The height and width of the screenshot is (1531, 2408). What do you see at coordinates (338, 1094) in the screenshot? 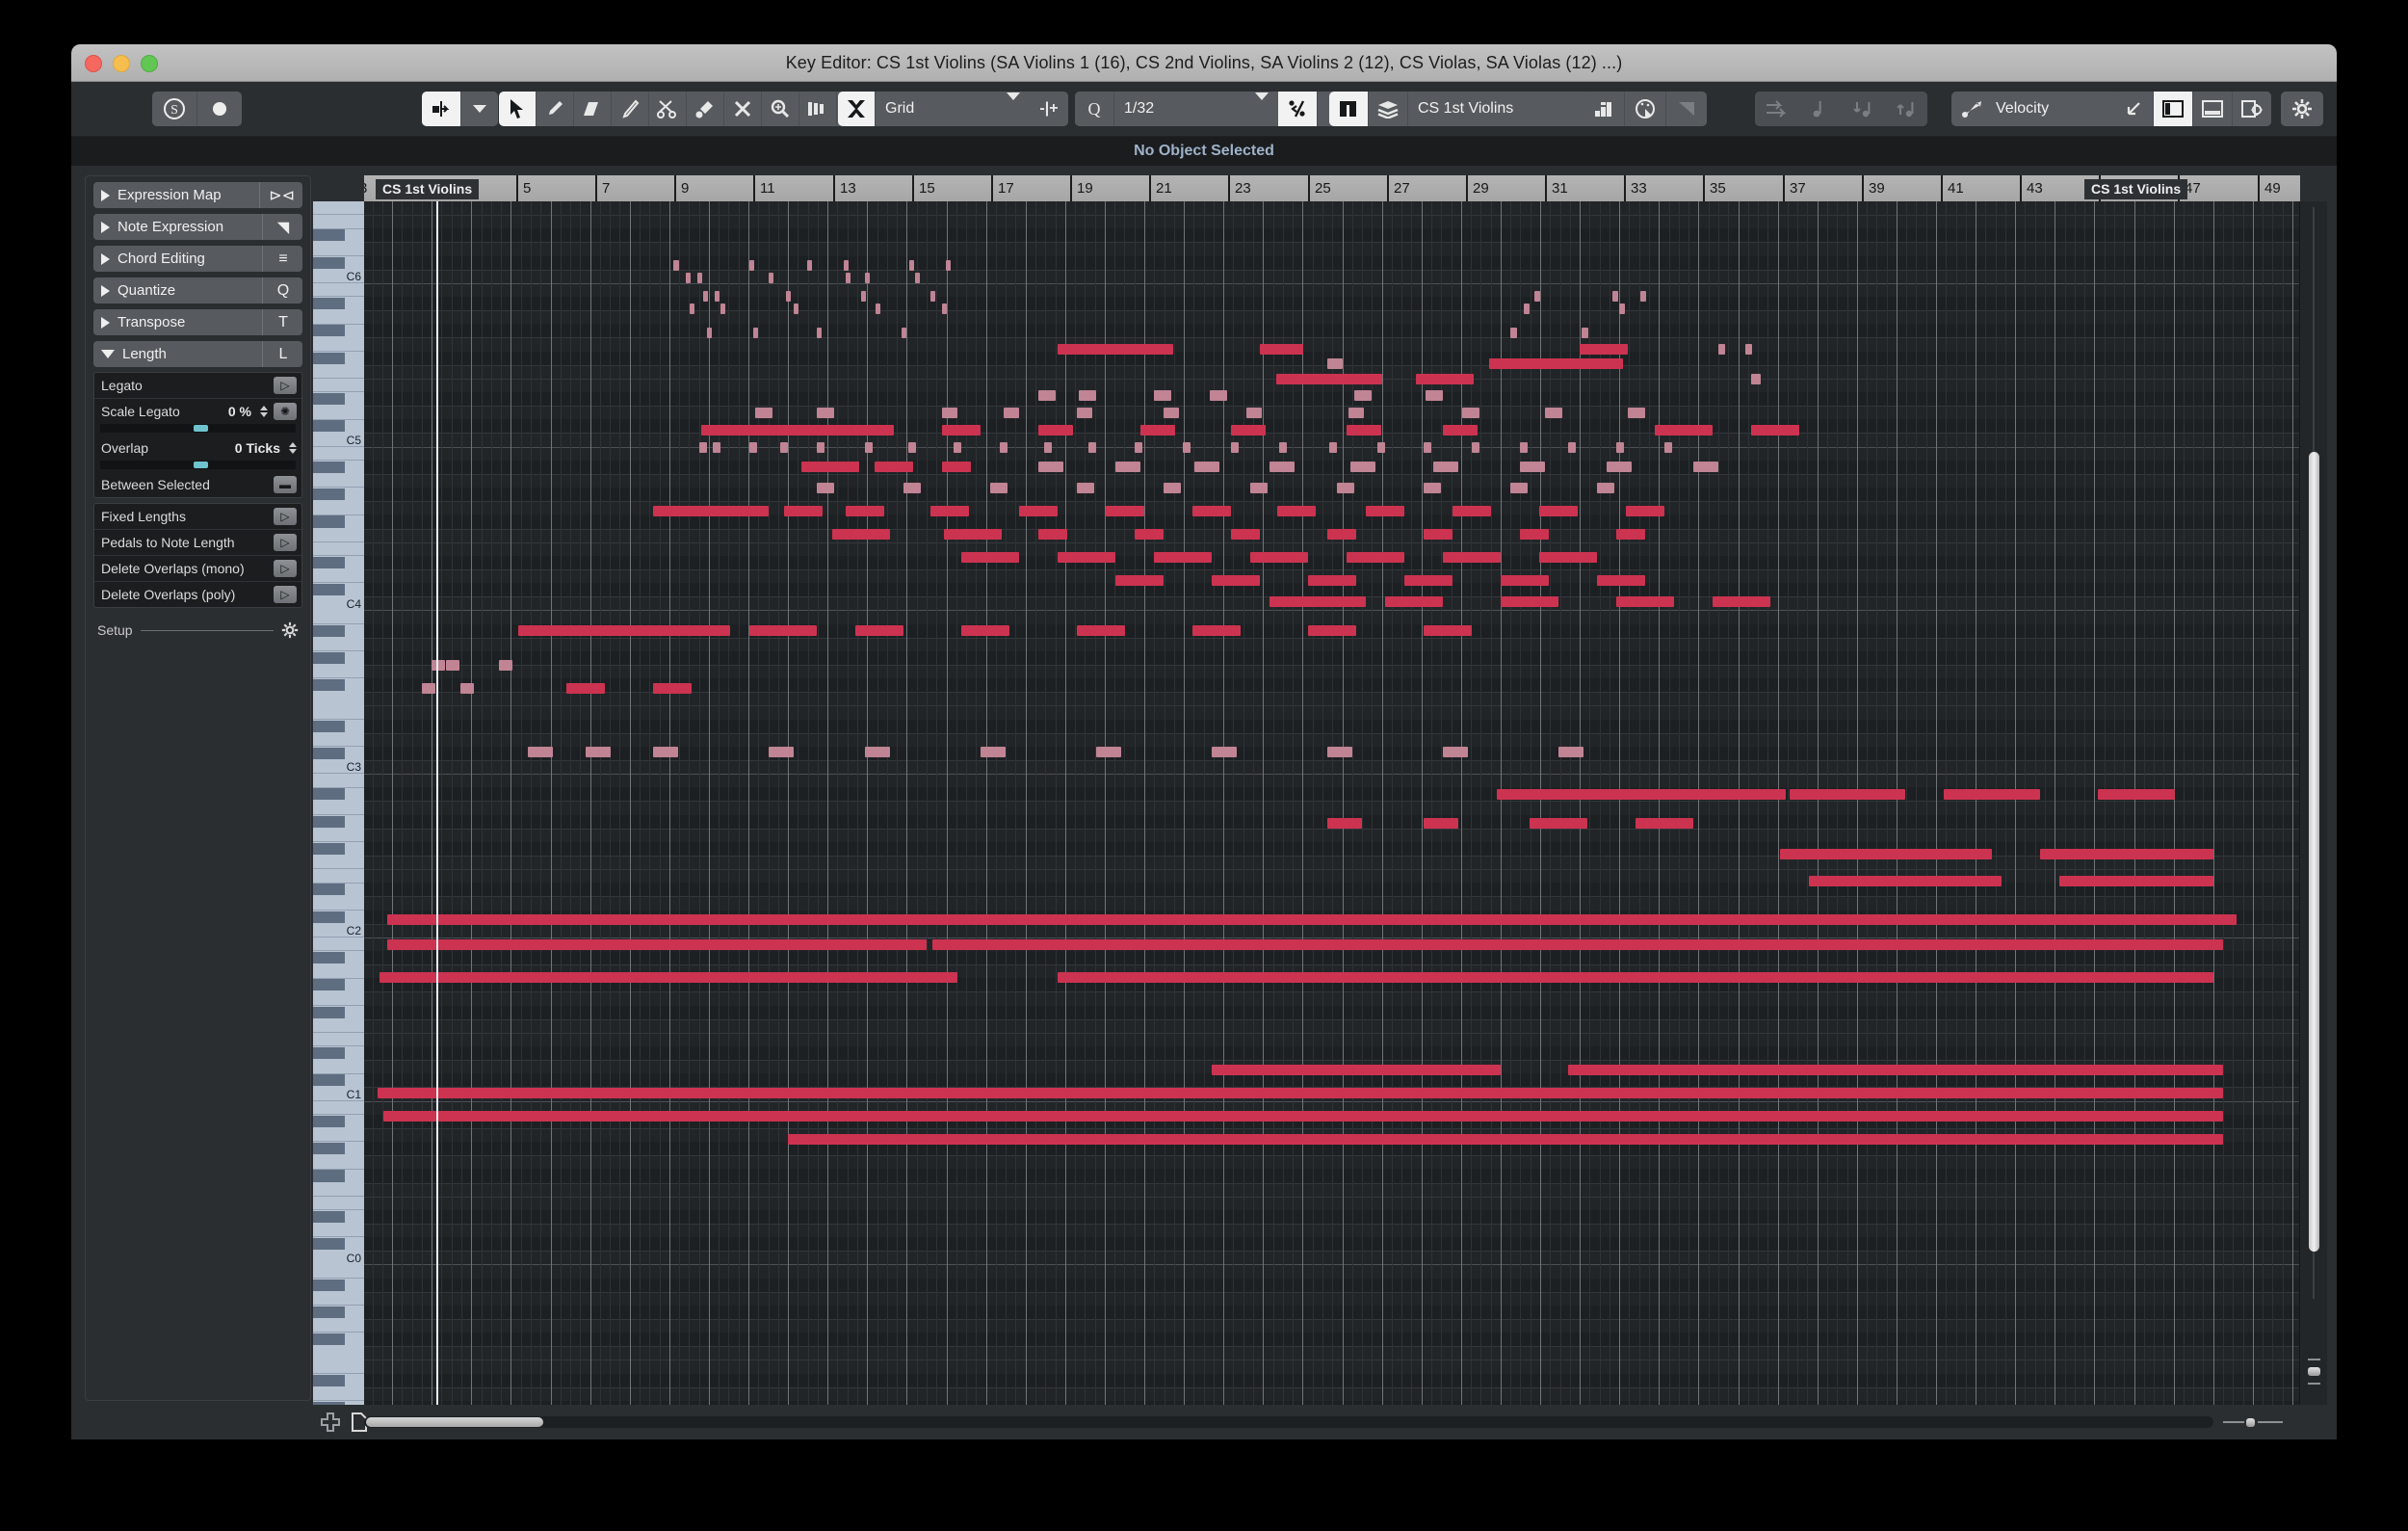
I see `piano-white-key: C1` at bounding box center [338, 1094].